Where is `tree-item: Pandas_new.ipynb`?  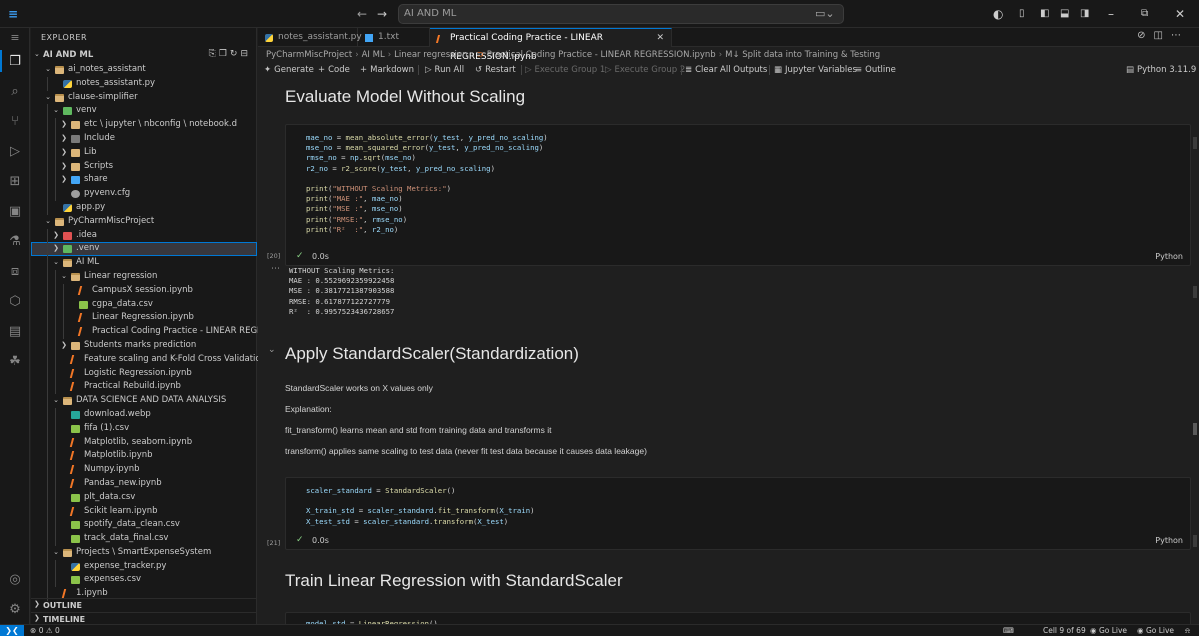 tree-item: Pandas_new.ipynb is located at coordinates (144, 483).